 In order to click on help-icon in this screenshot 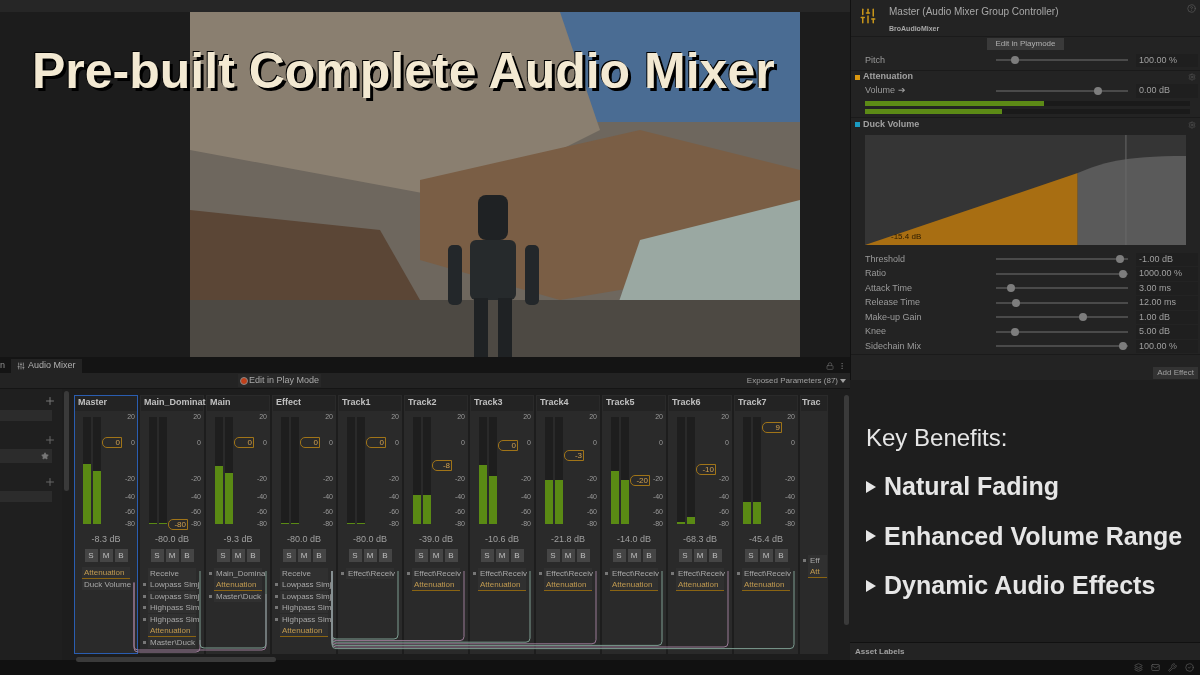, I will do `click(1191, 8)`.